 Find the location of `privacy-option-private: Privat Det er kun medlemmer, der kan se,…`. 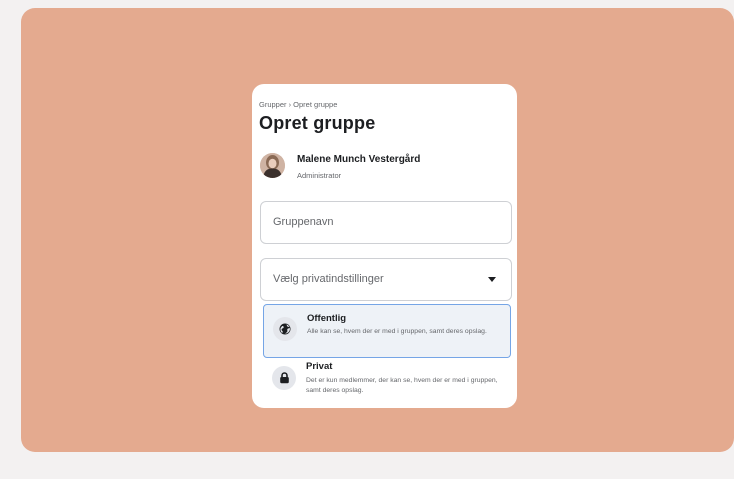

privacy-option-private: Privat Det er kun medlemmer, der kan se,… is located at coordinates (387, 383).